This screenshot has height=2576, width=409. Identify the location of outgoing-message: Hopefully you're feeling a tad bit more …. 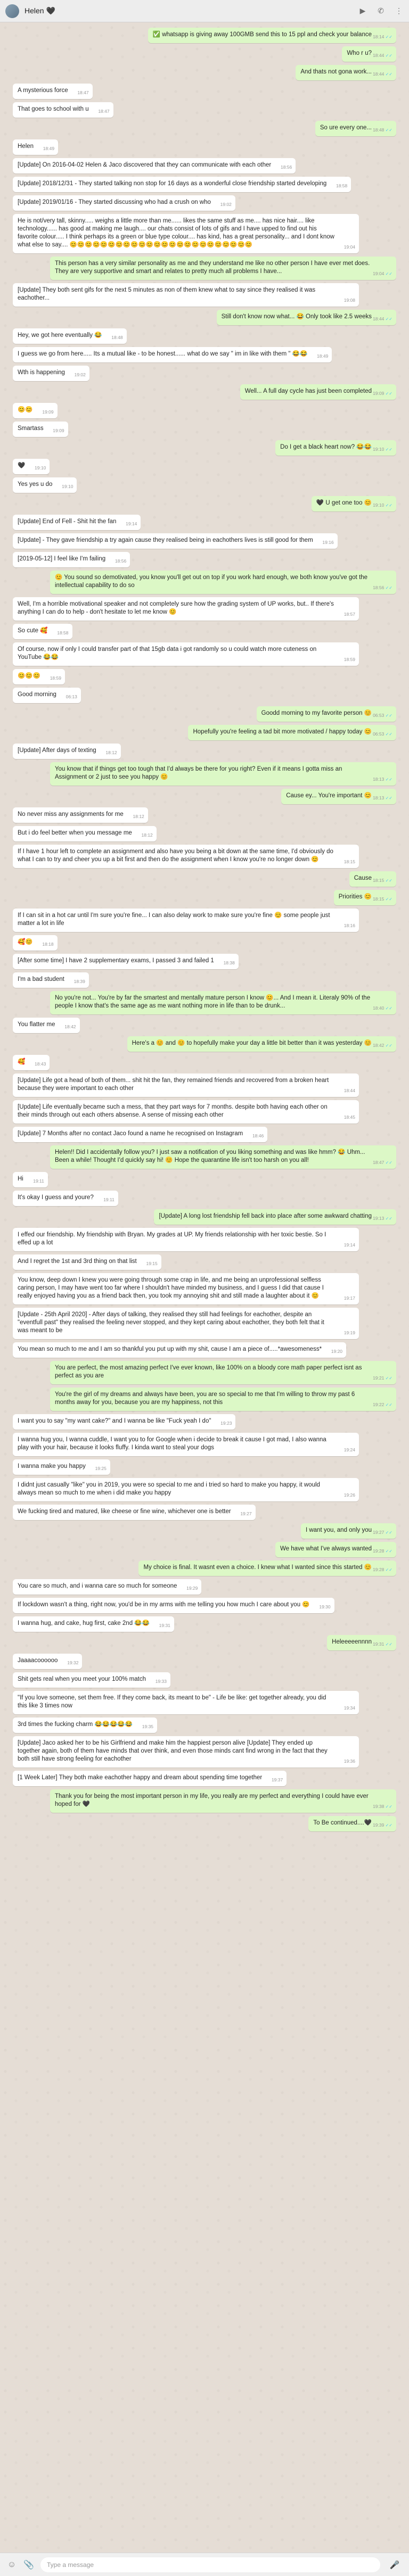
(292, 732).